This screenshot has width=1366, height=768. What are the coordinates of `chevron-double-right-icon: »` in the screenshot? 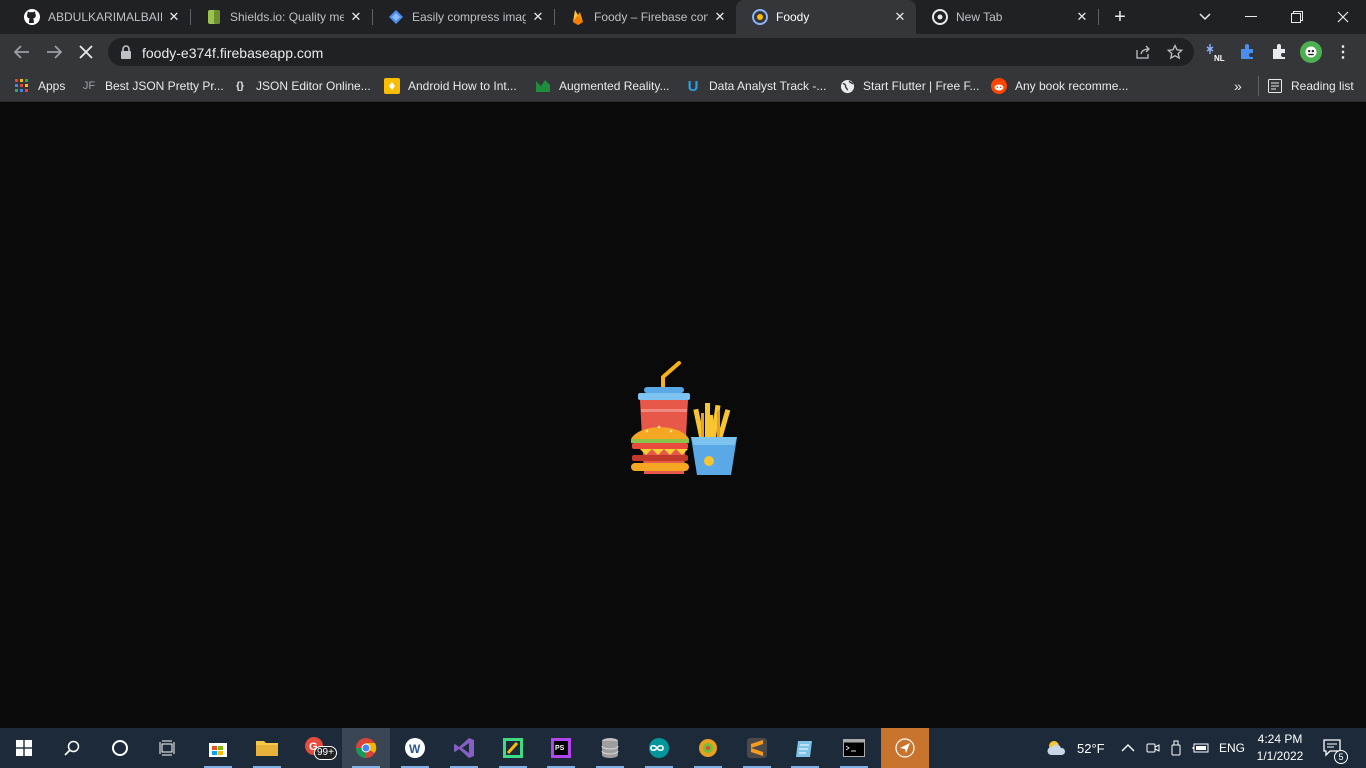 It's located at (1238, 86).